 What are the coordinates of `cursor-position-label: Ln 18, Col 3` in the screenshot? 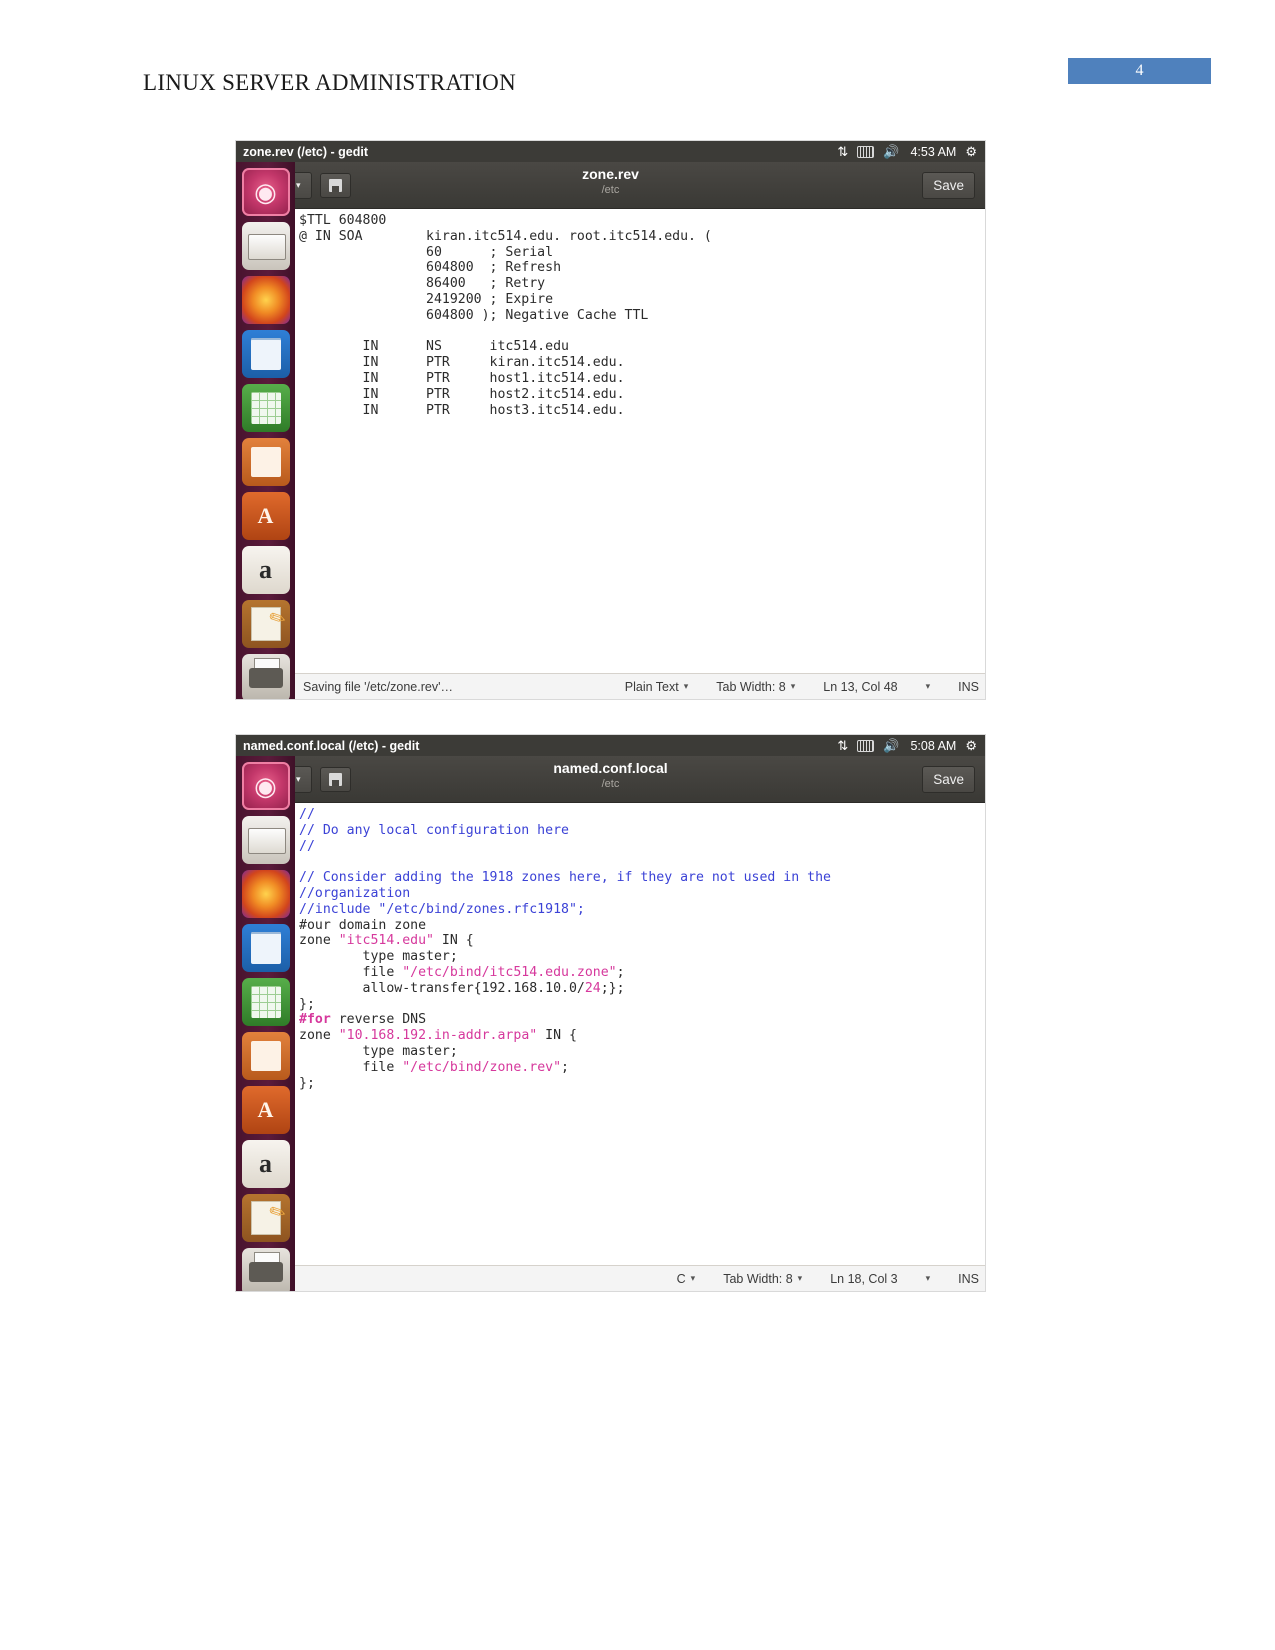 It's located at (864, 1278).